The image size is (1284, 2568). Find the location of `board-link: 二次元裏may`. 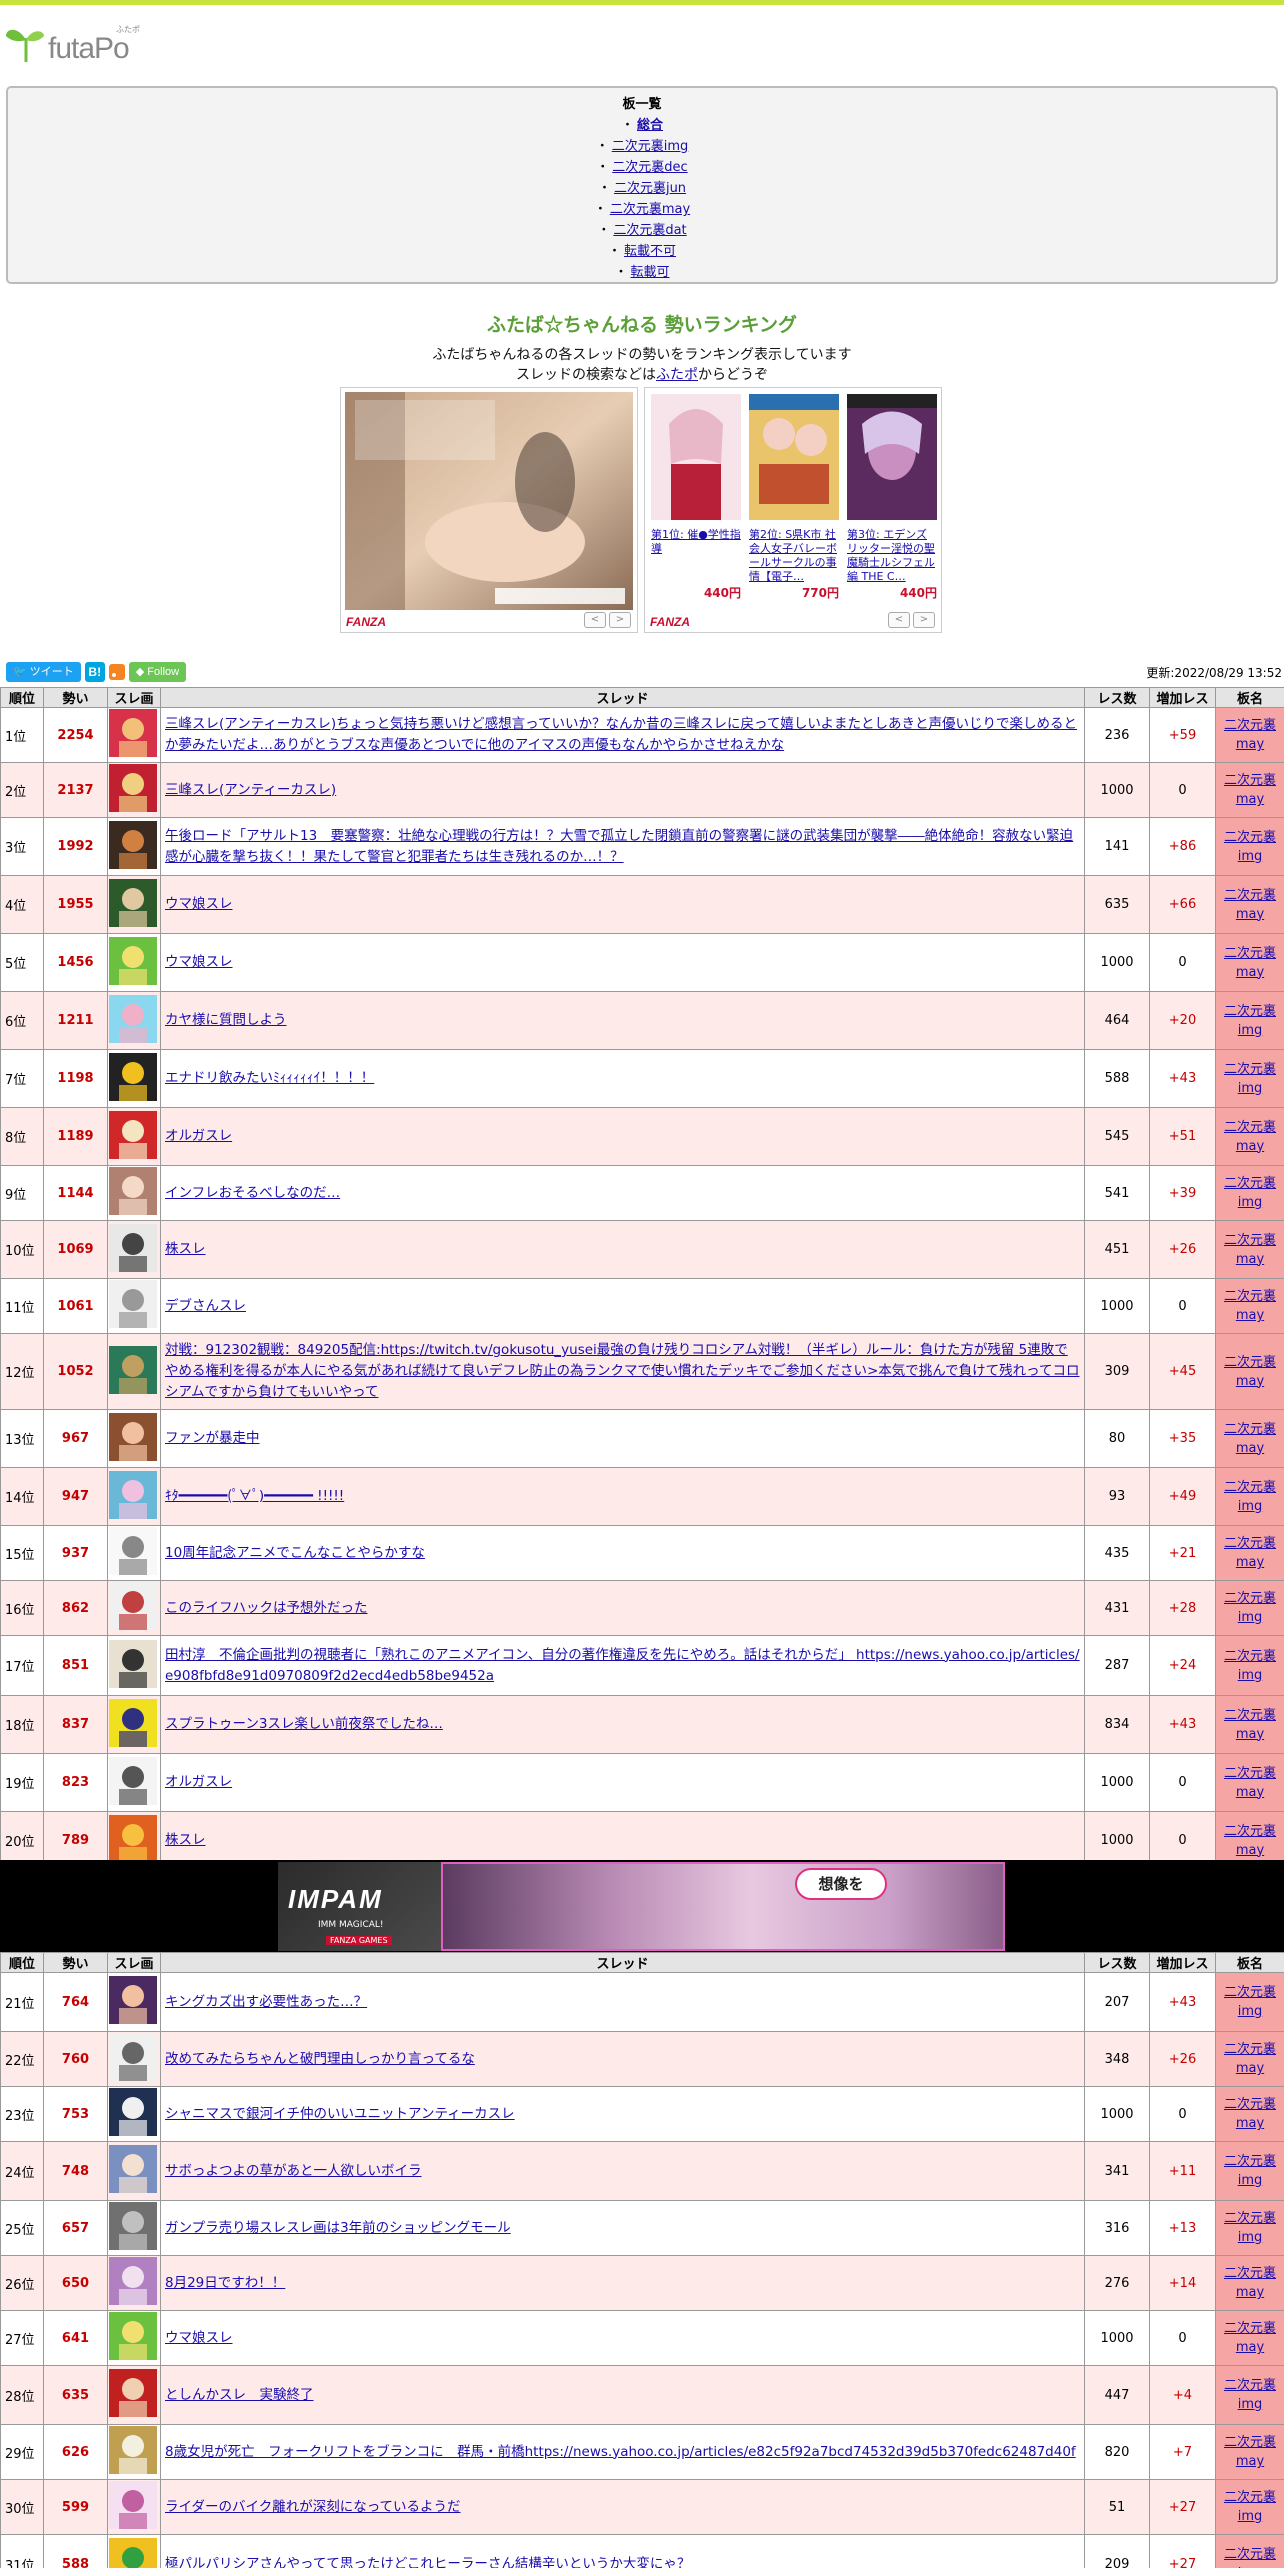

board-link: 二次元裏may is located at coordinates (650, 209).